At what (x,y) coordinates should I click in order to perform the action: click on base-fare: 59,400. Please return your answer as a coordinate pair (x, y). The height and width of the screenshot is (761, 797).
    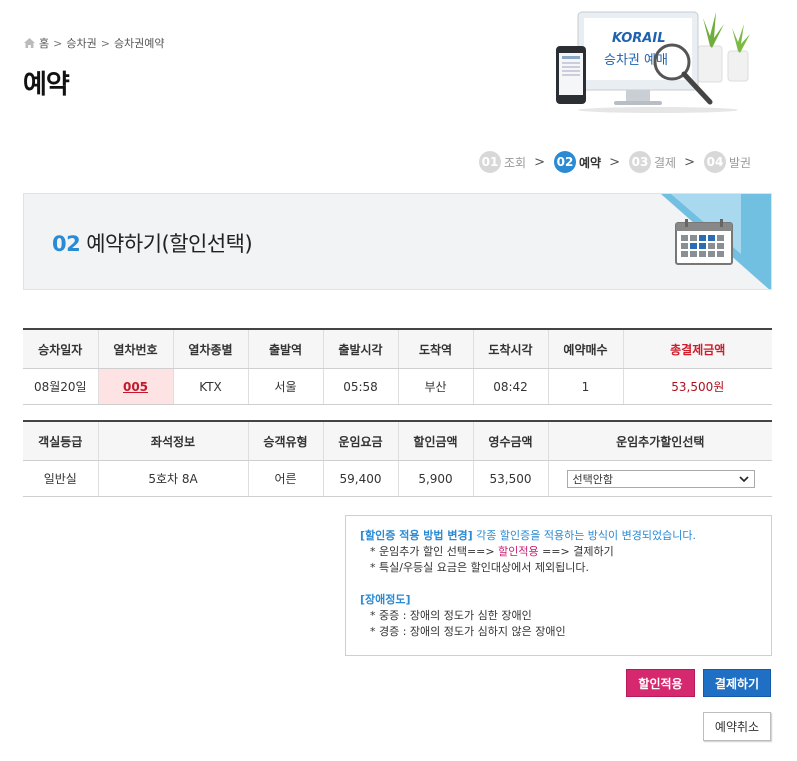
    Looking at the image, I should click on (360, 478).